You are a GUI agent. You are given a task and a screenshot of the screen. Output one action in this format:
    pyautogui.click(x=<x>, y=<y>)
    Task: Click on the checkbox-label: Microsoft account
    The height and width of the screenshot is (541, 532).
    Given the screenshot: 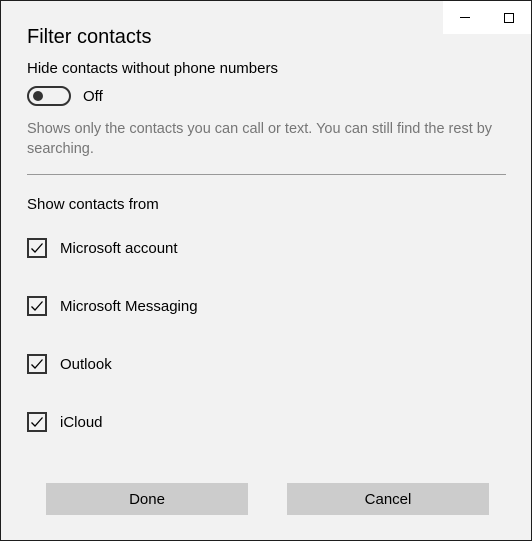 What is the action you would take?
    pyautogui.click(x=119, y=248)
    